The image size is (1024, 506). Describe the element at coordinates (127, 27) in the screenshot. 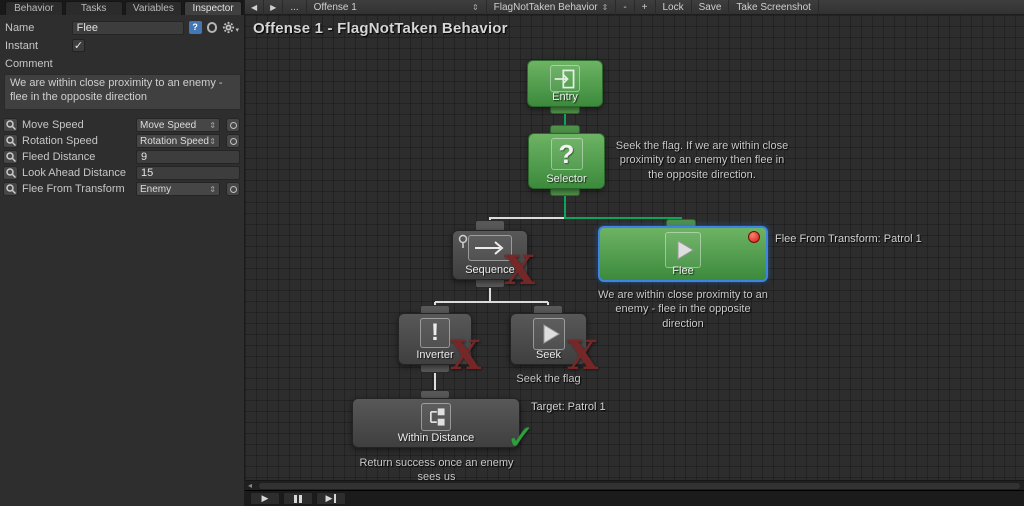

I see `name-input` at that location.